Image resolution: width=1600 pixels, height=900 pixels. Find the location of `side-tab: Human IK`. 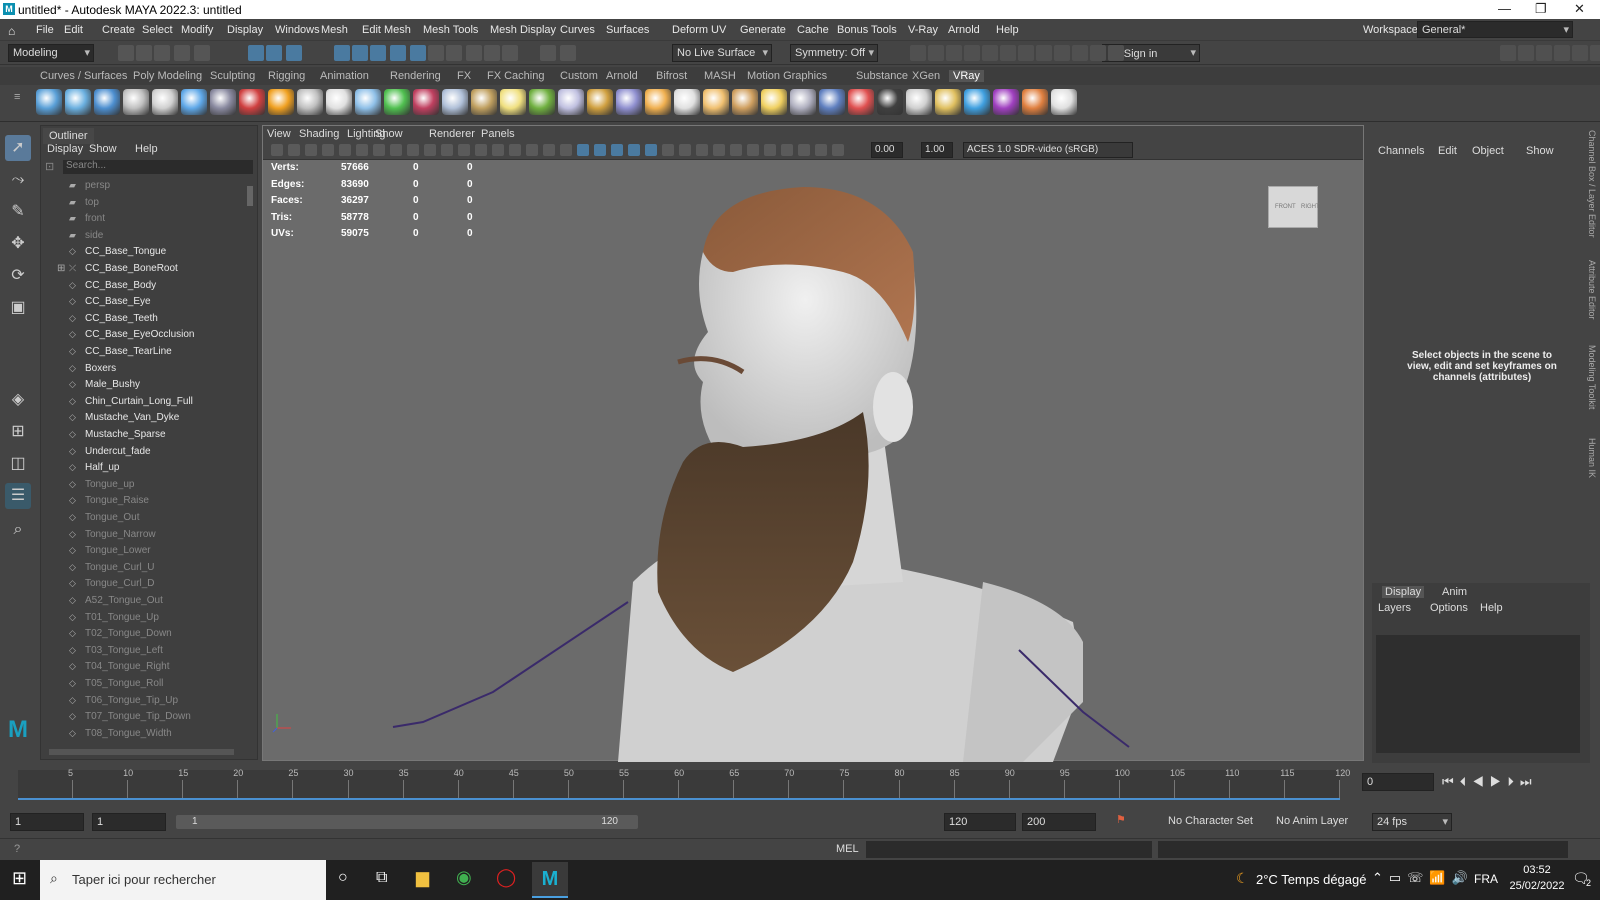

side-tab: Human IK is located at coordinates (1592, 458).